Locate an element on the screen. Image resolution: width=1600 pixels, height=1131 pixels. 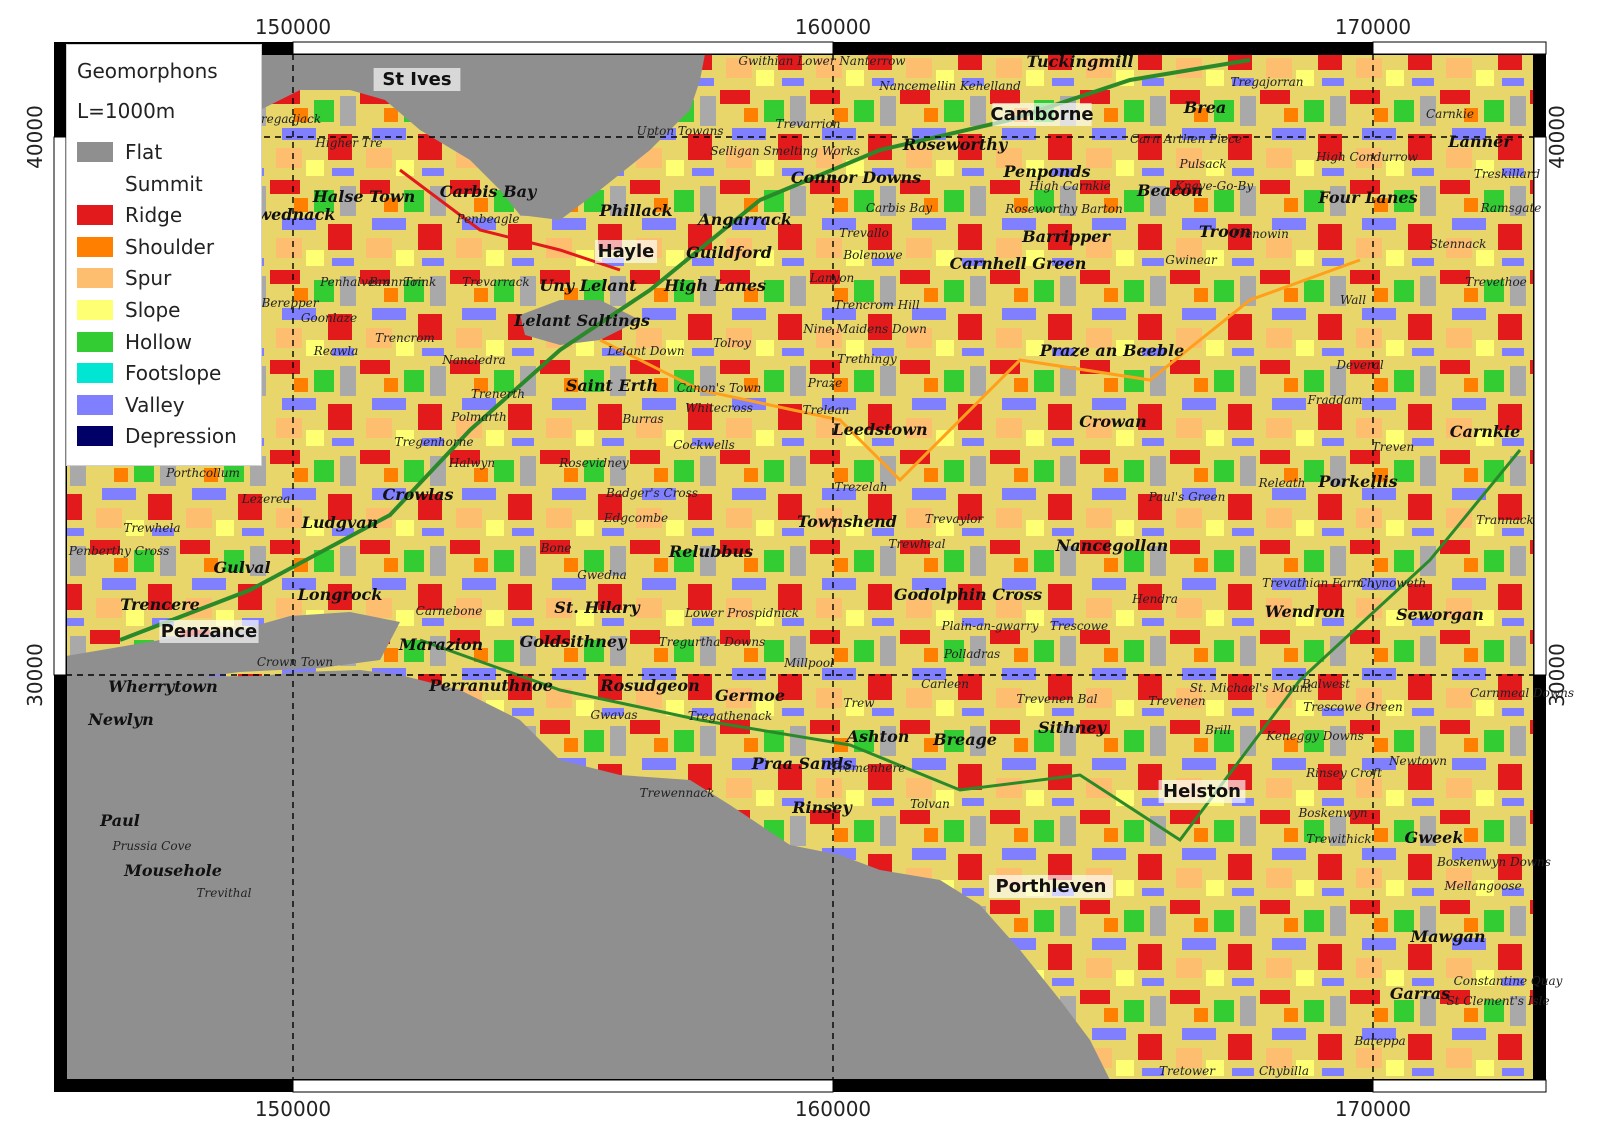
locality-label: Polmarth is located at coordinates (478, 417).